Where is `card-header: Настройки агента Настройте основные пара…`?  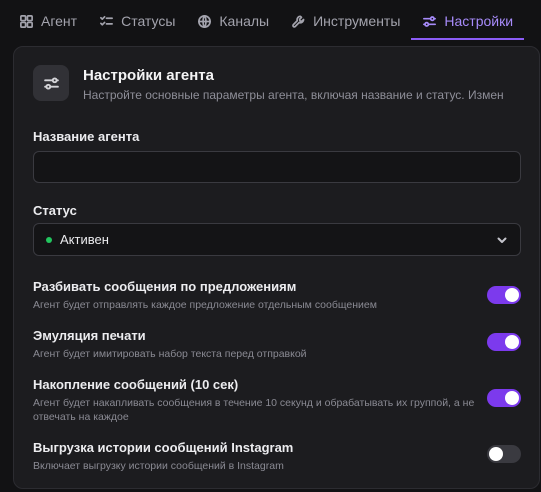 card-header: Настройки агента Настройте основные пара… is located at coordinates (286, 85).